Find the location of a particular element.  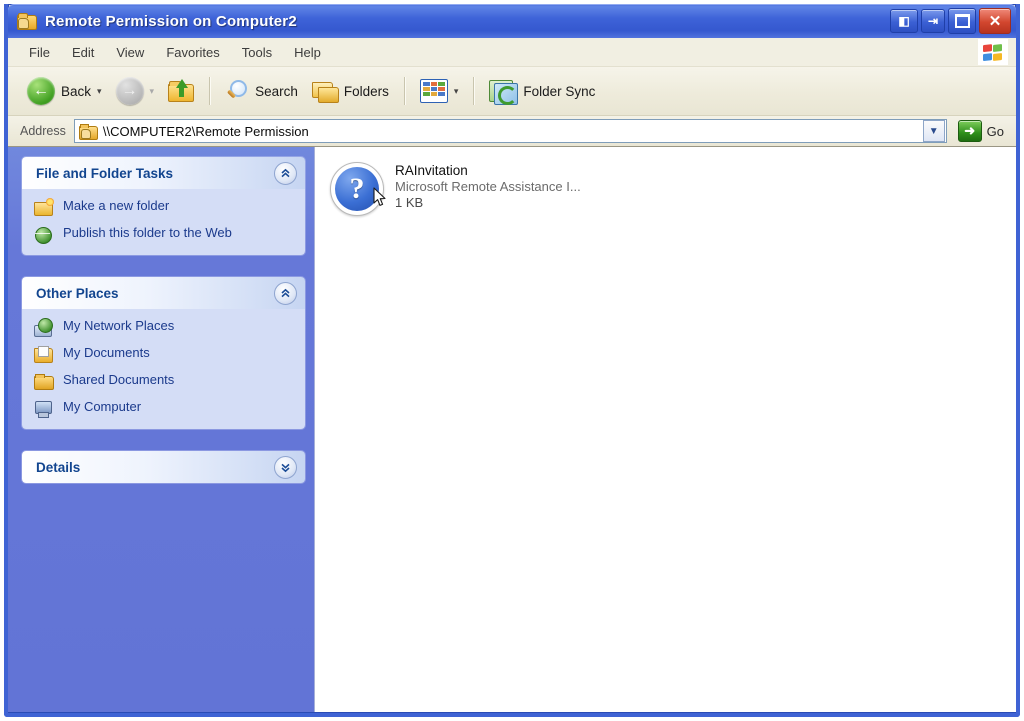

restore-down-button: ⇥ is located at coordinates (933, 21).